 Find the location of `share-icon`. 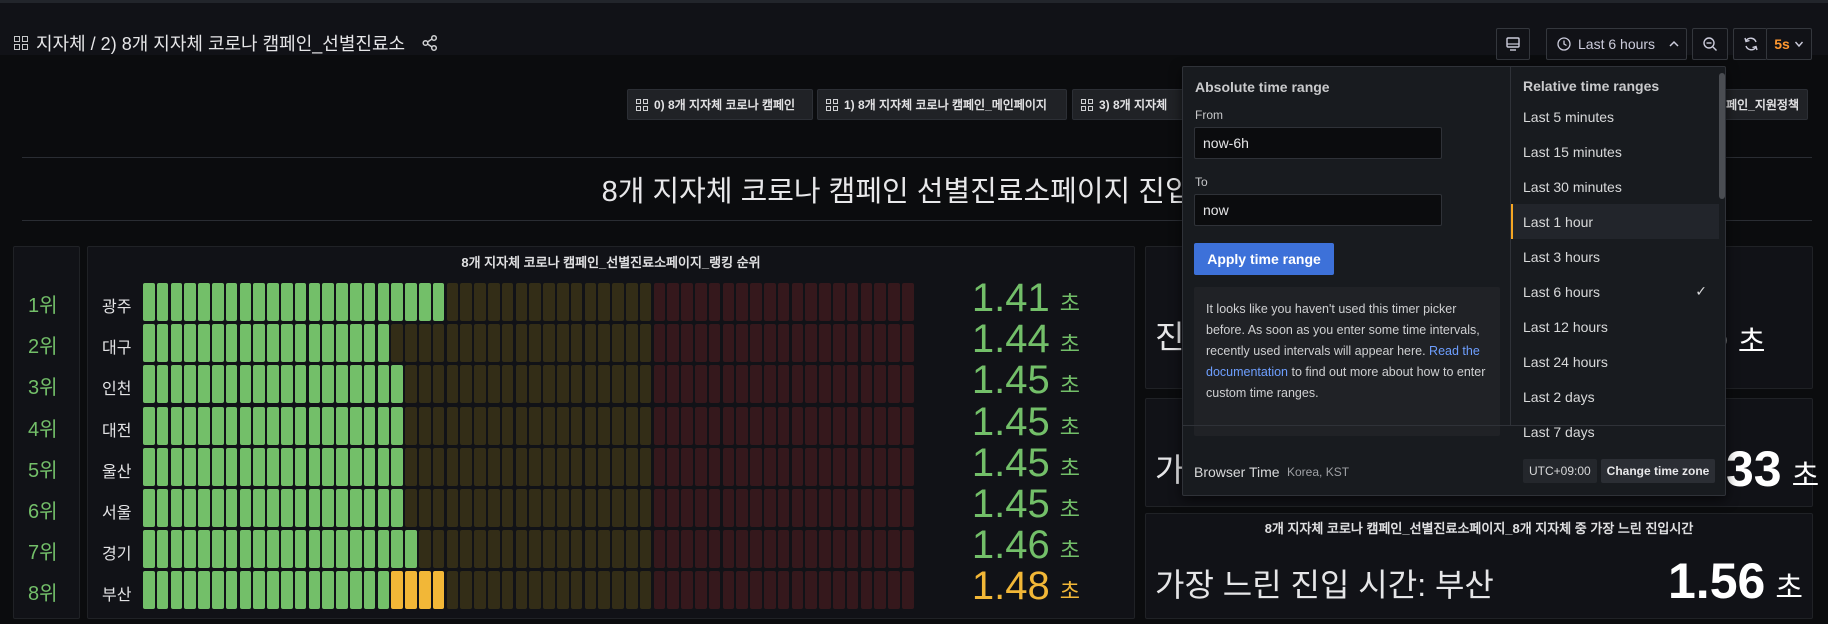

share-icon is located at coordinates (430, 43).